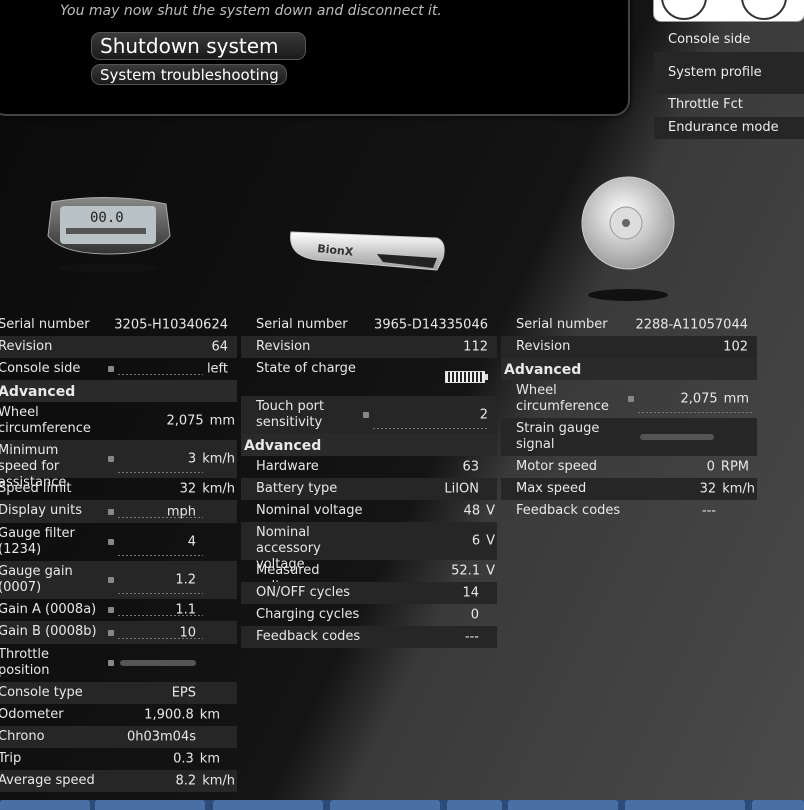  I want to click on row-value: 32, so click(188, 489).